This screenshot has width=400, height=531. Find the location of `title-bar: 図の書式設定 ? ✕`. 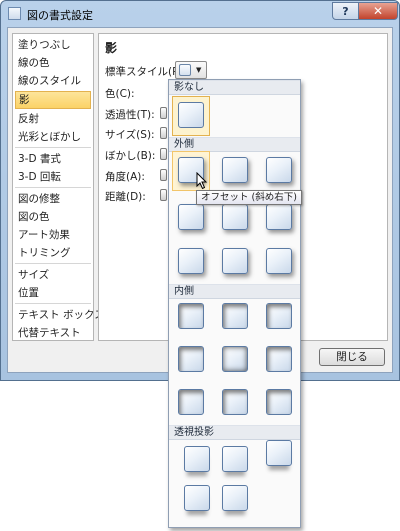

title-bar: 図の書式設定 ? ✕ is located at coordinates (200, 14).